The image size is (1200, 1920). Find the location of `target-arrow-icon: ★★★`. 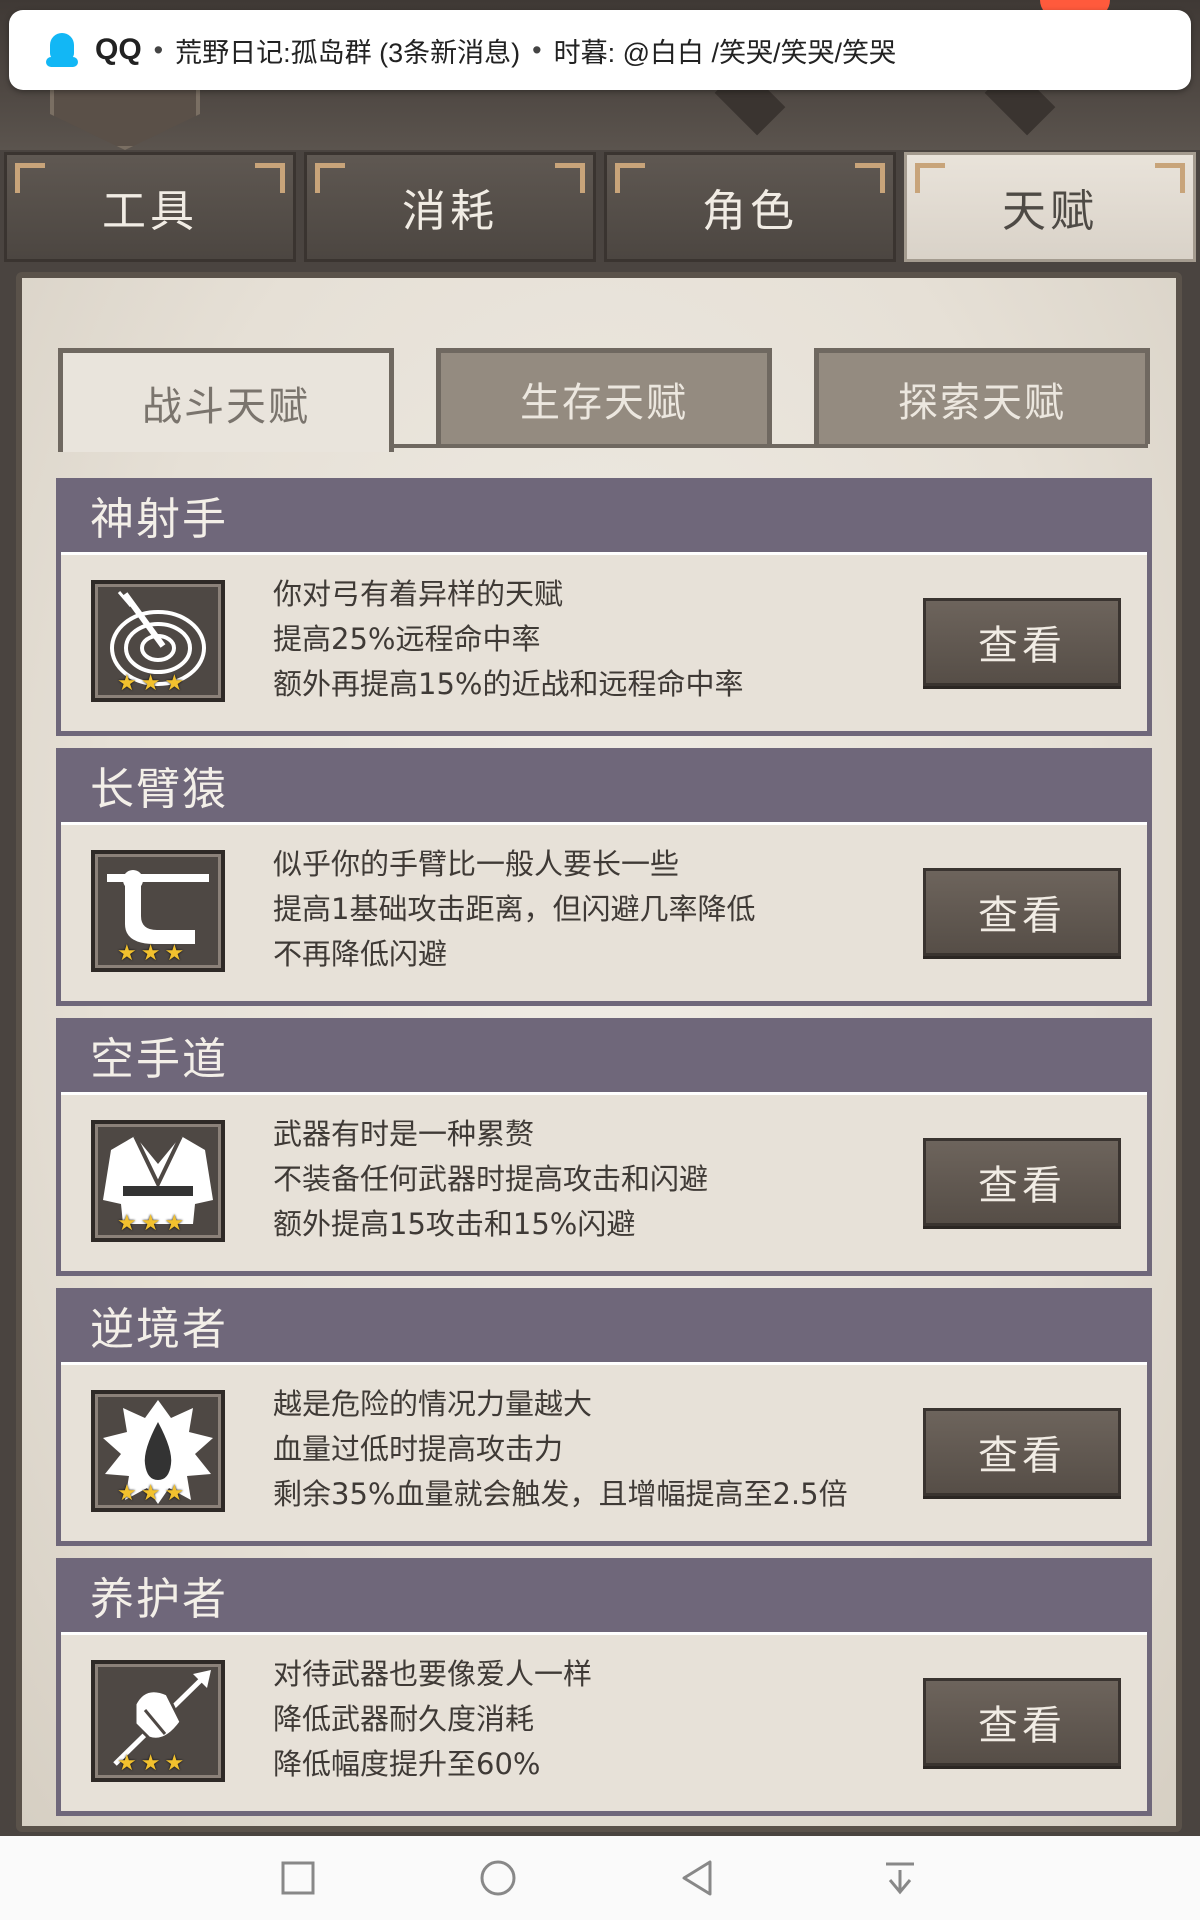

target-arrow-icon: ★★★ is located at coordinates (158, 641).